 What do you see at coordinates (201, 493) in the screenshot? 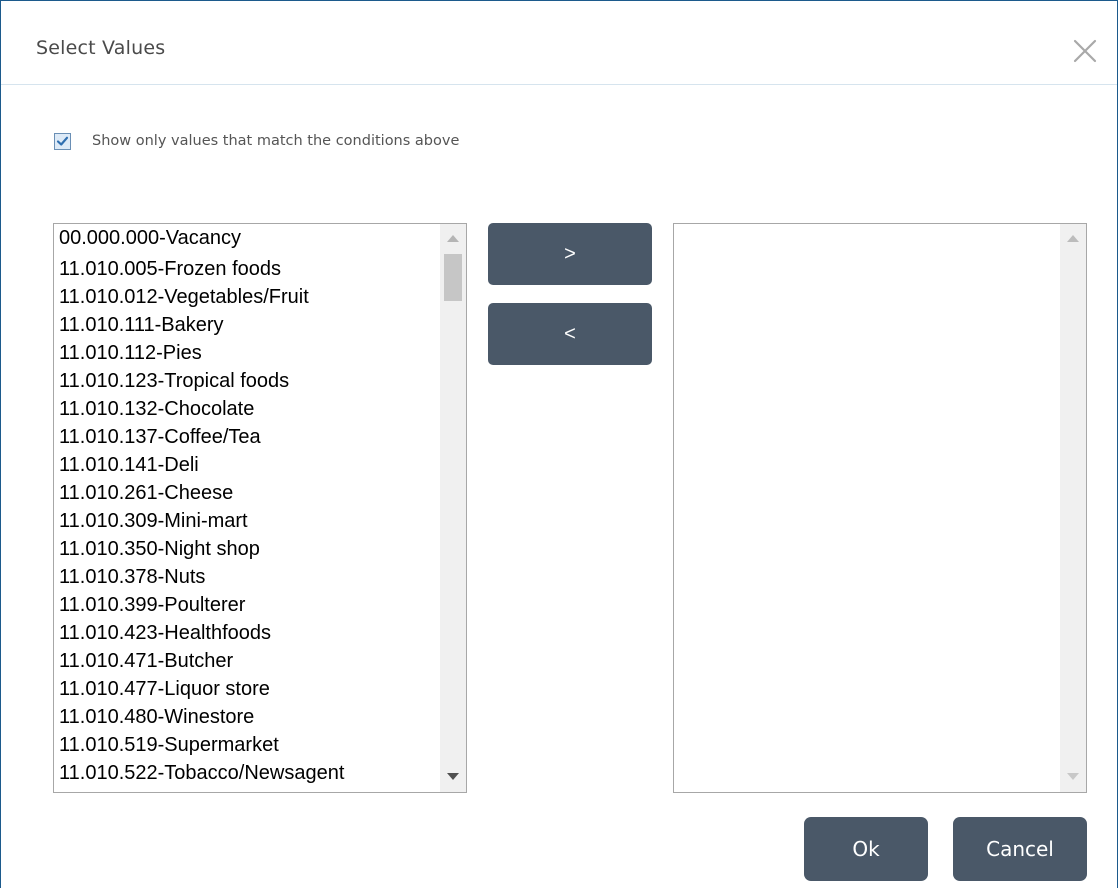
I see `list-item: 11.010.261-Cheese` at bounding box center [201, 493].